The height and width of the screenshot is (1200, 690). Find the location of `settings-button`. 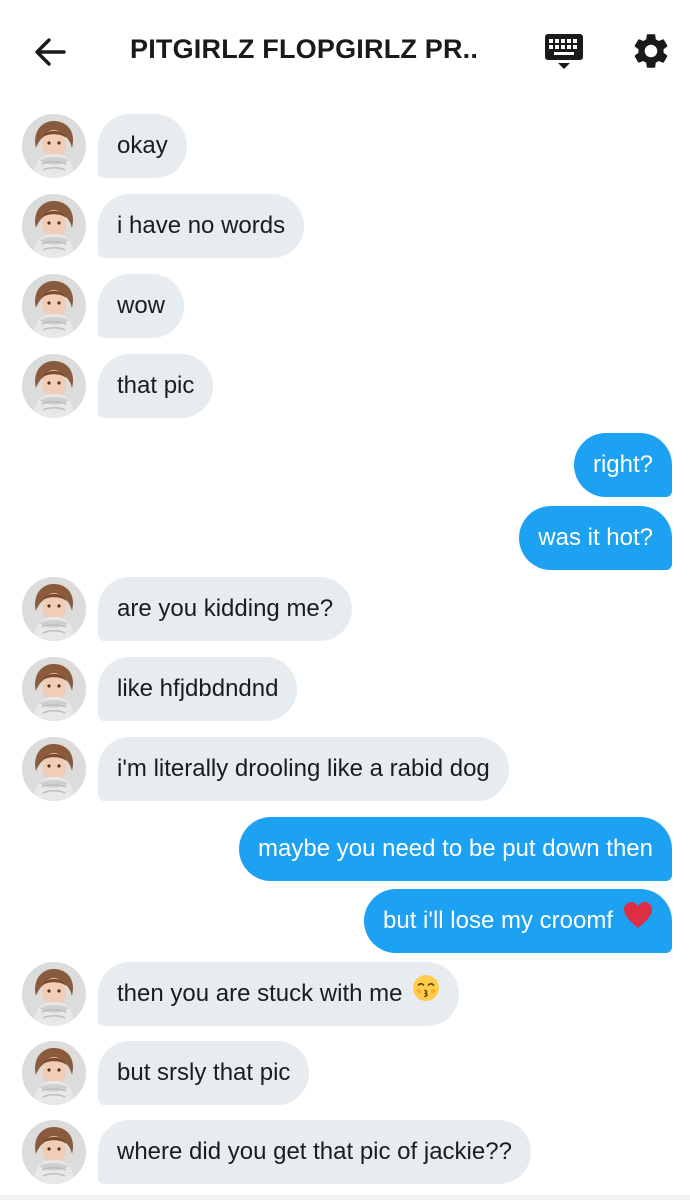

settings-button is located at coordinates (651, 51).